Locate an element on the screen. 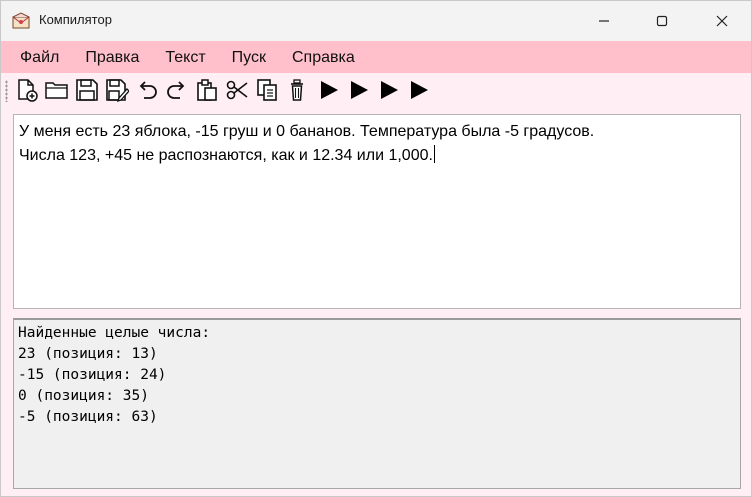  text-caret is located at coordinates (434, 154).